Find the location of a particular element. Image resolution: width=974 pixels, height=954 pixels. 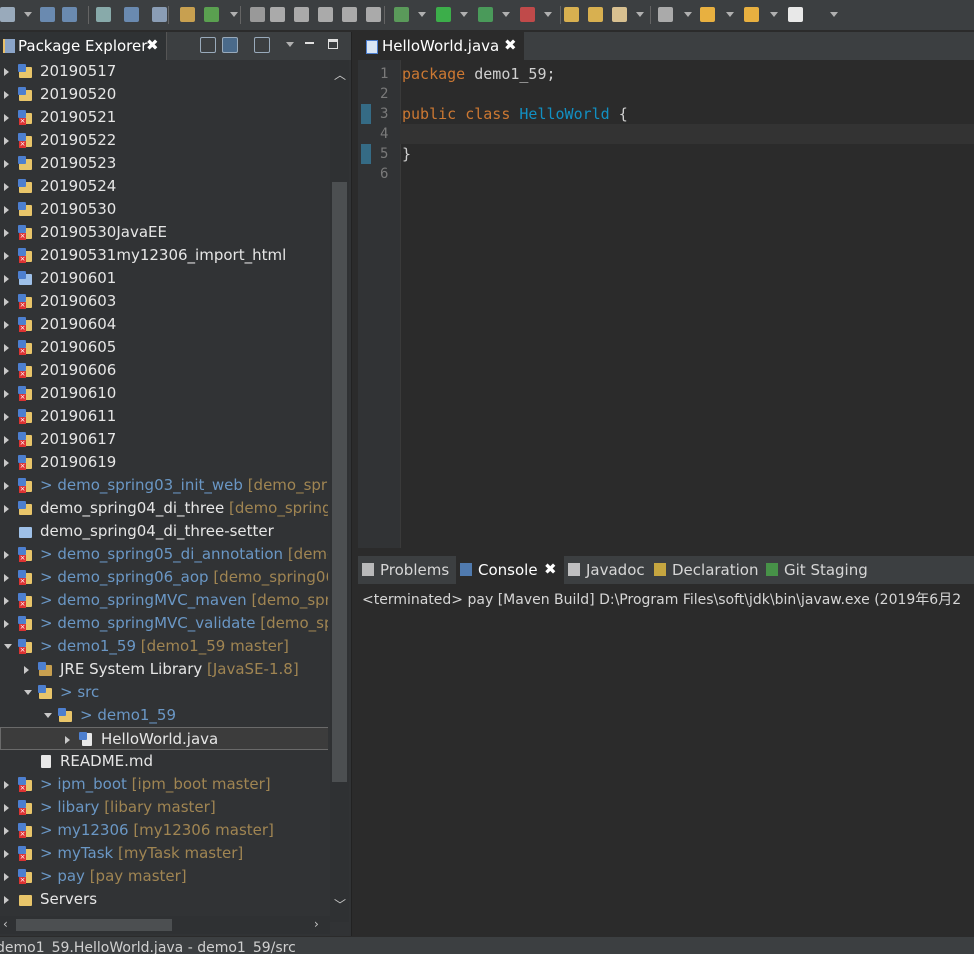

tree-item: × 20190619 is located at coordinates (164, 462).